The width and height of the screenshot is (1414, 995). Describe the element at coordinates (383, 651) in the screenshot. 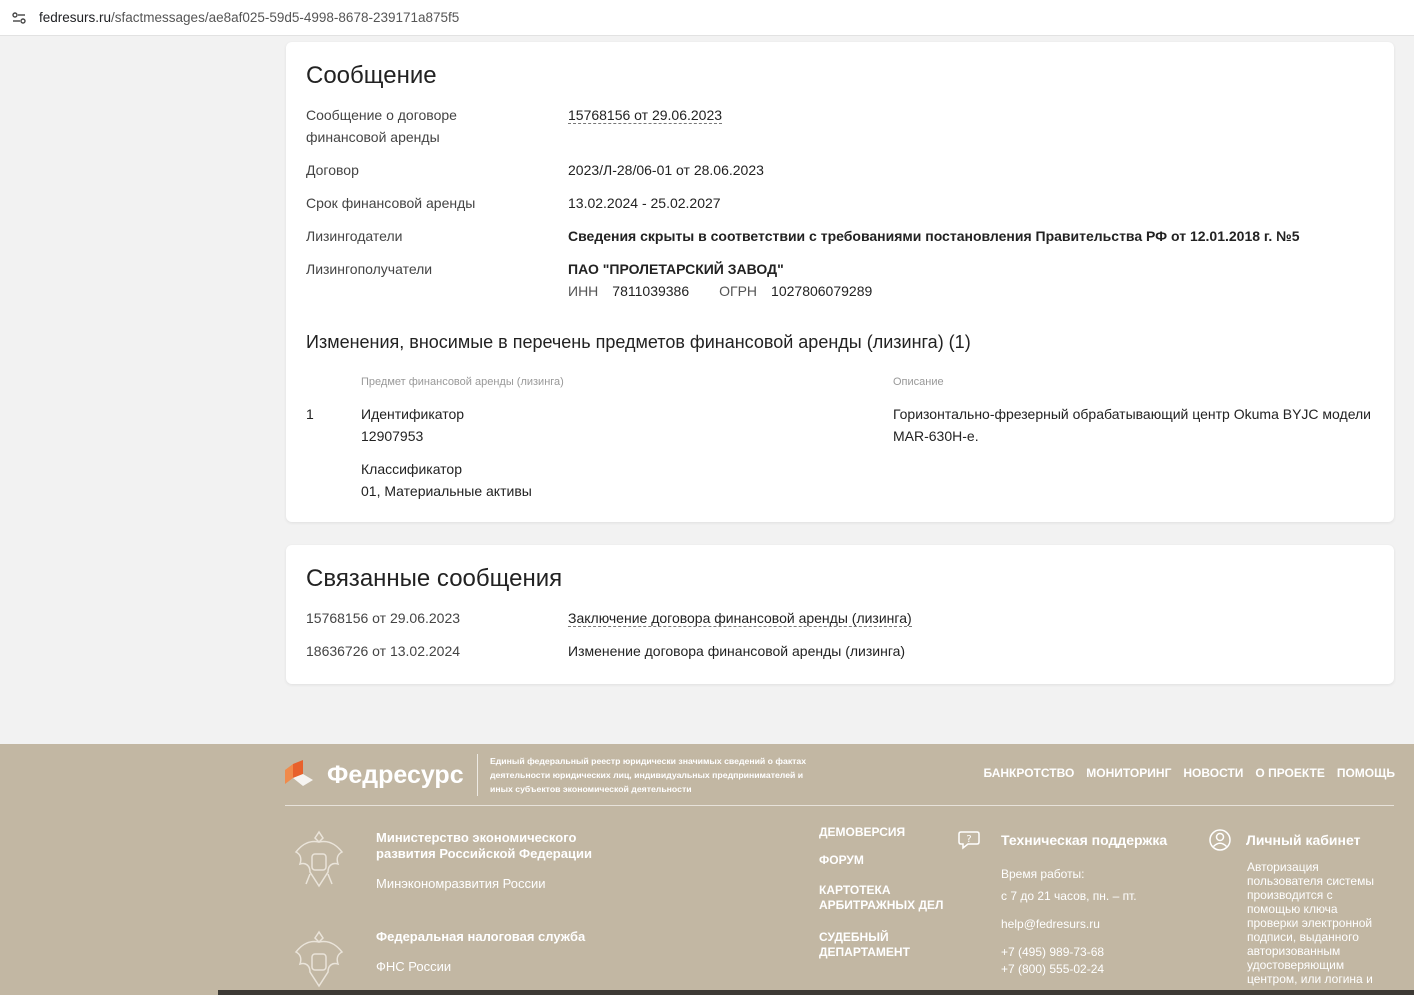

I see `related-ref: 18636726 от 13.02.2024` at that location.